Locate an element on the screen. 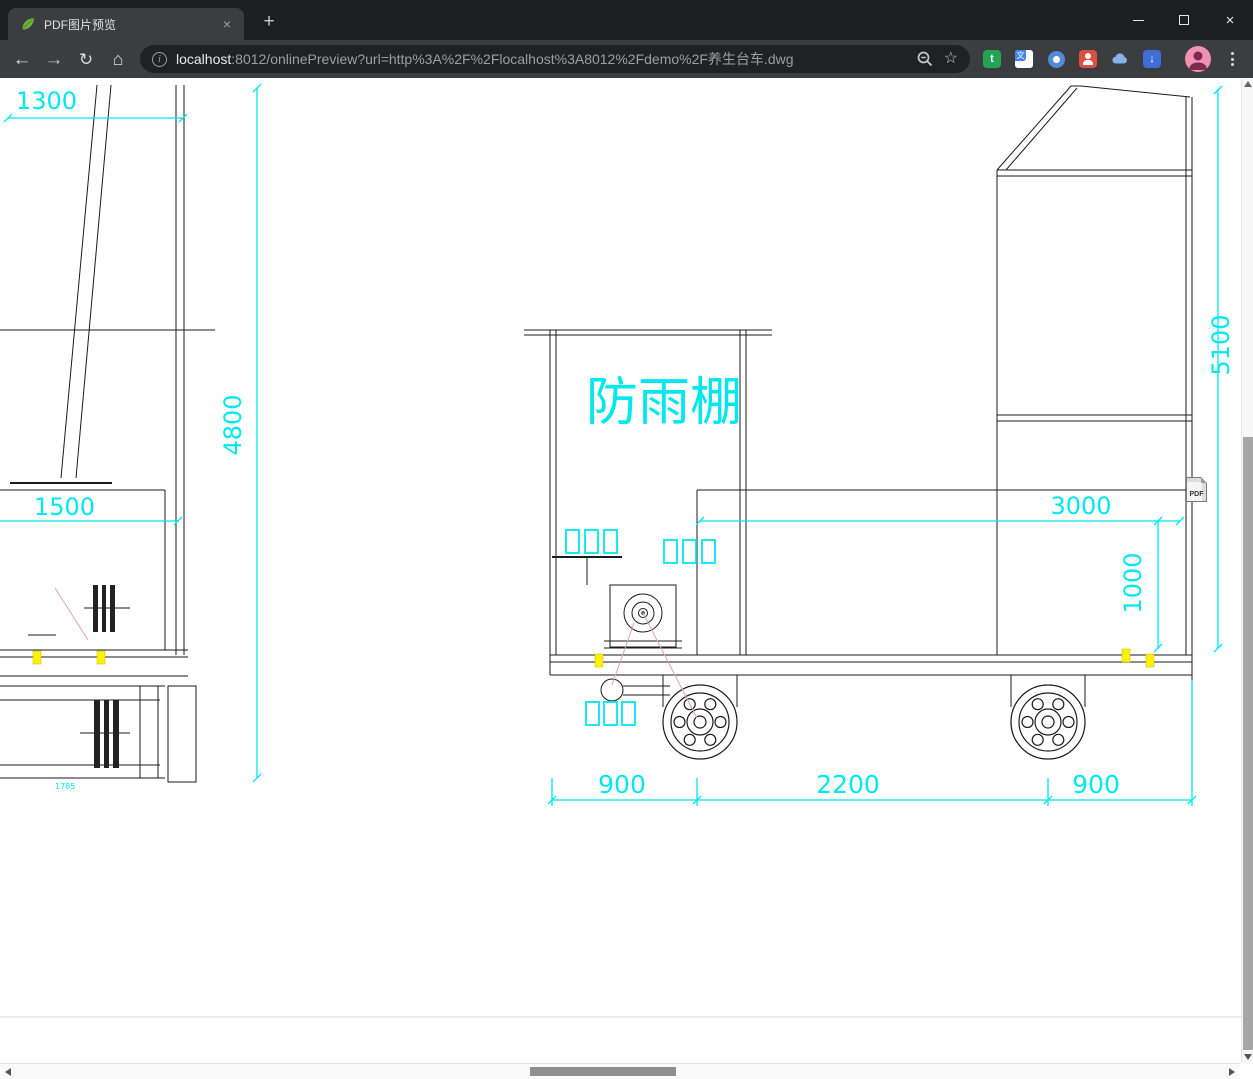  close-icon: × is located at coordinates (1230, 20).